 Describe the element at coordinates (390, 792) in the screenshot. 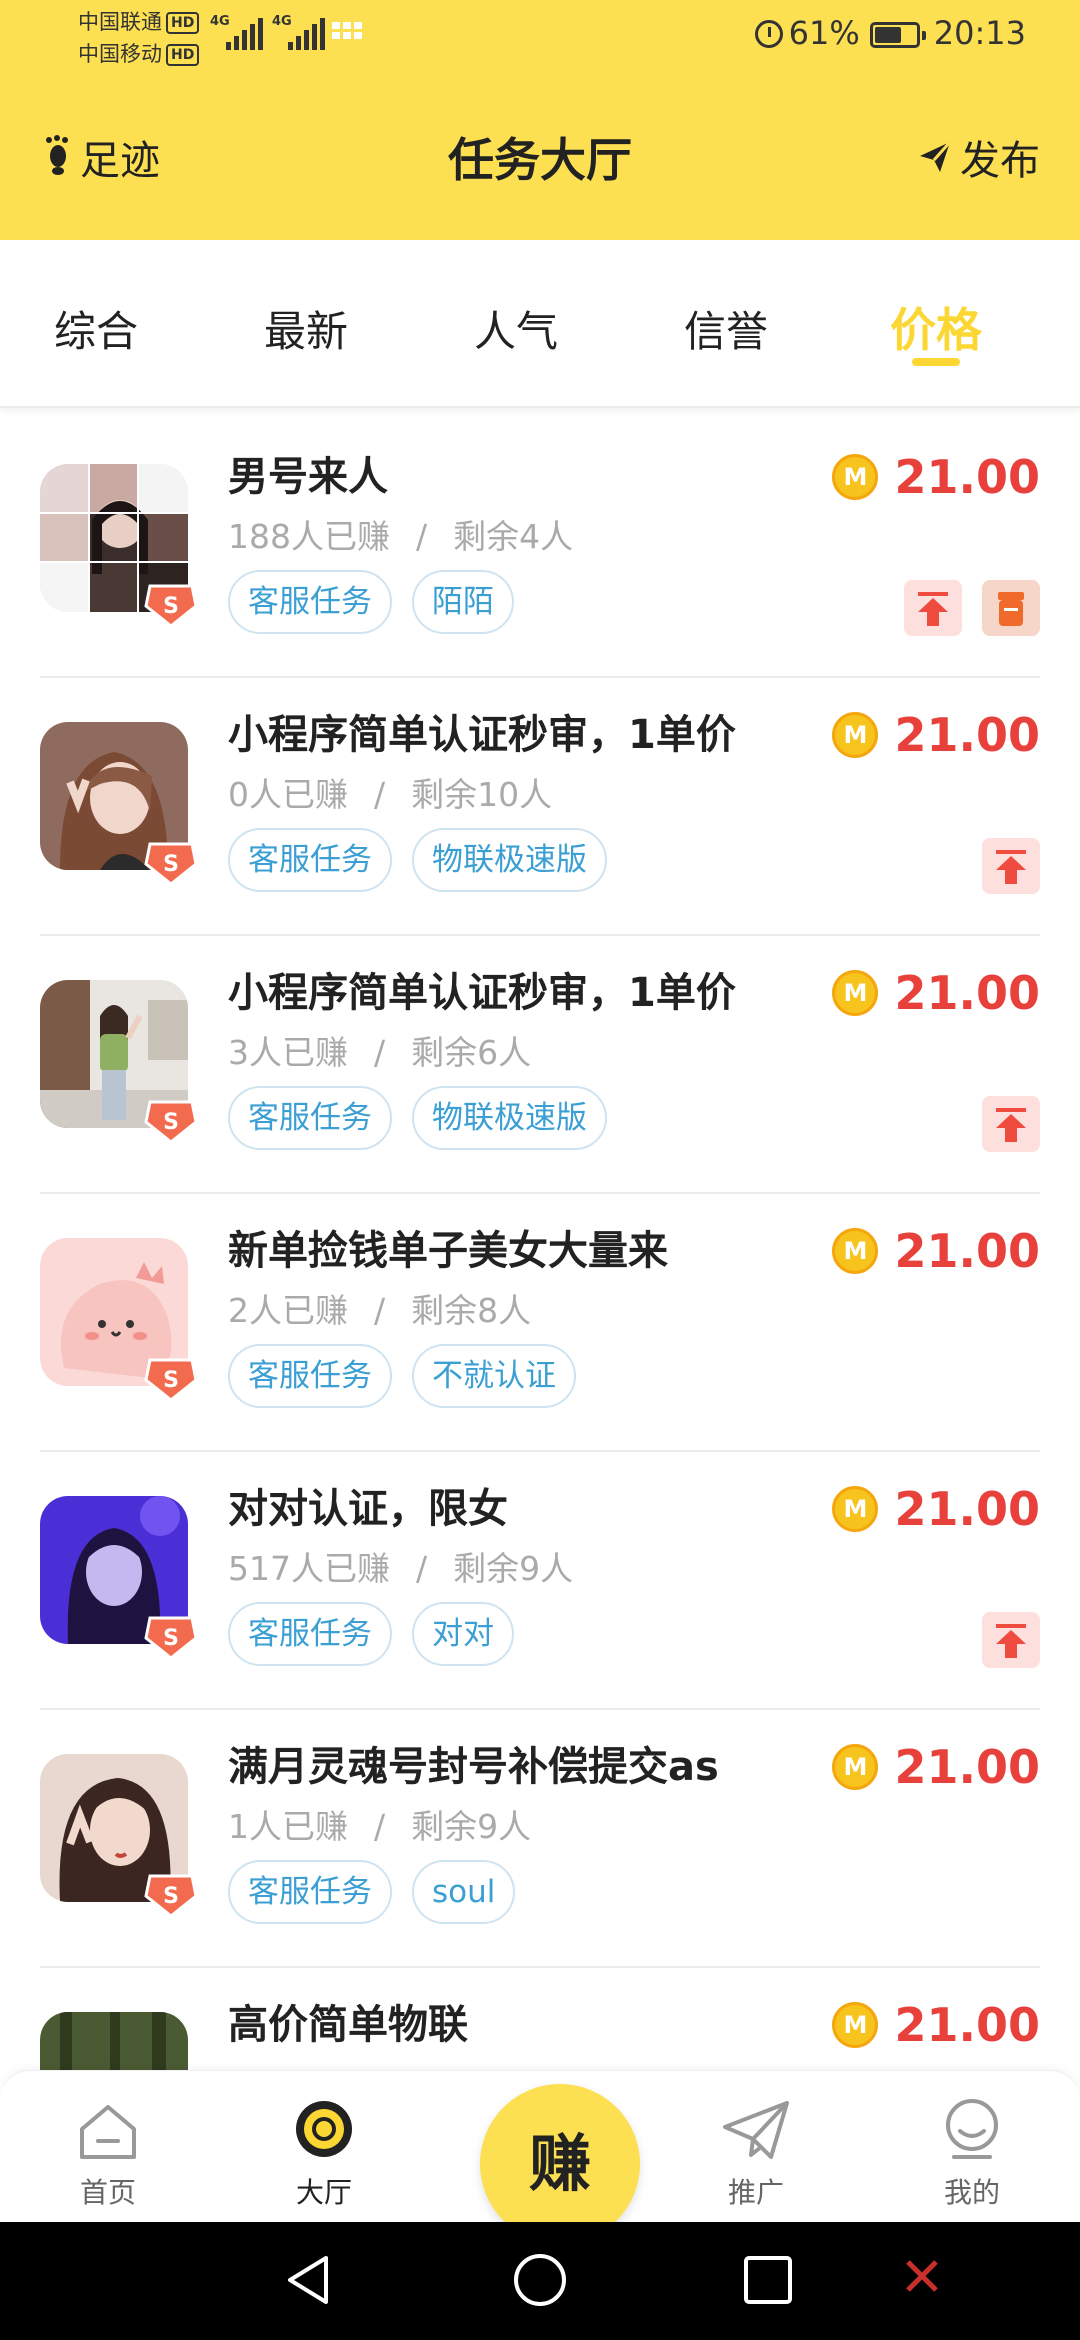

I see `task-stats: 0人已赚 / 剩余10人` at that location.